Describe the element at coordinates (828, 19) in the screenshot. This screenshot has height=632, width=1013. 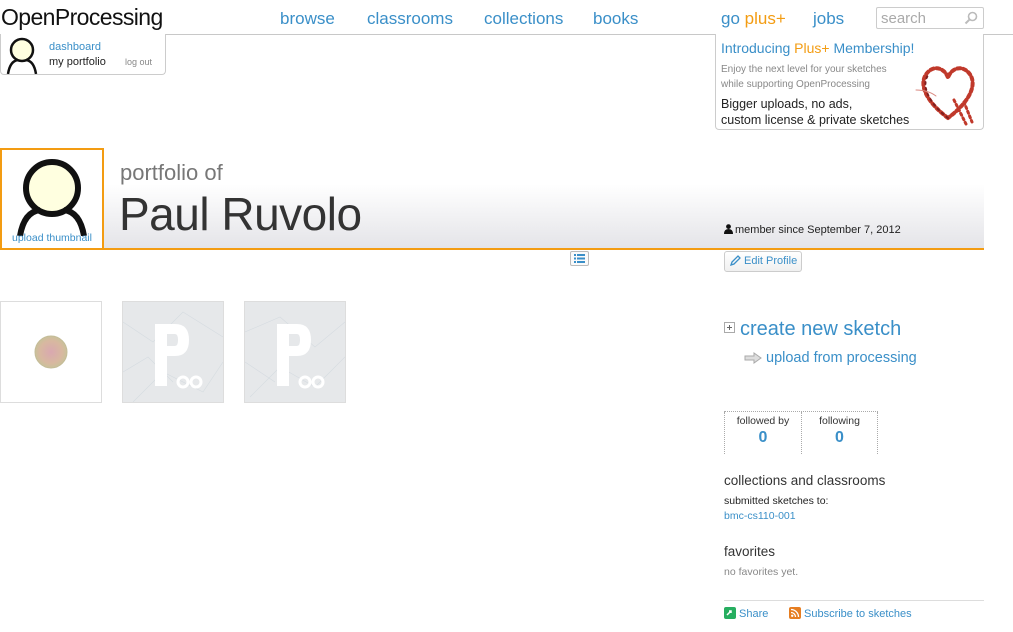
I see `nav-jobs: jobs` at that location.